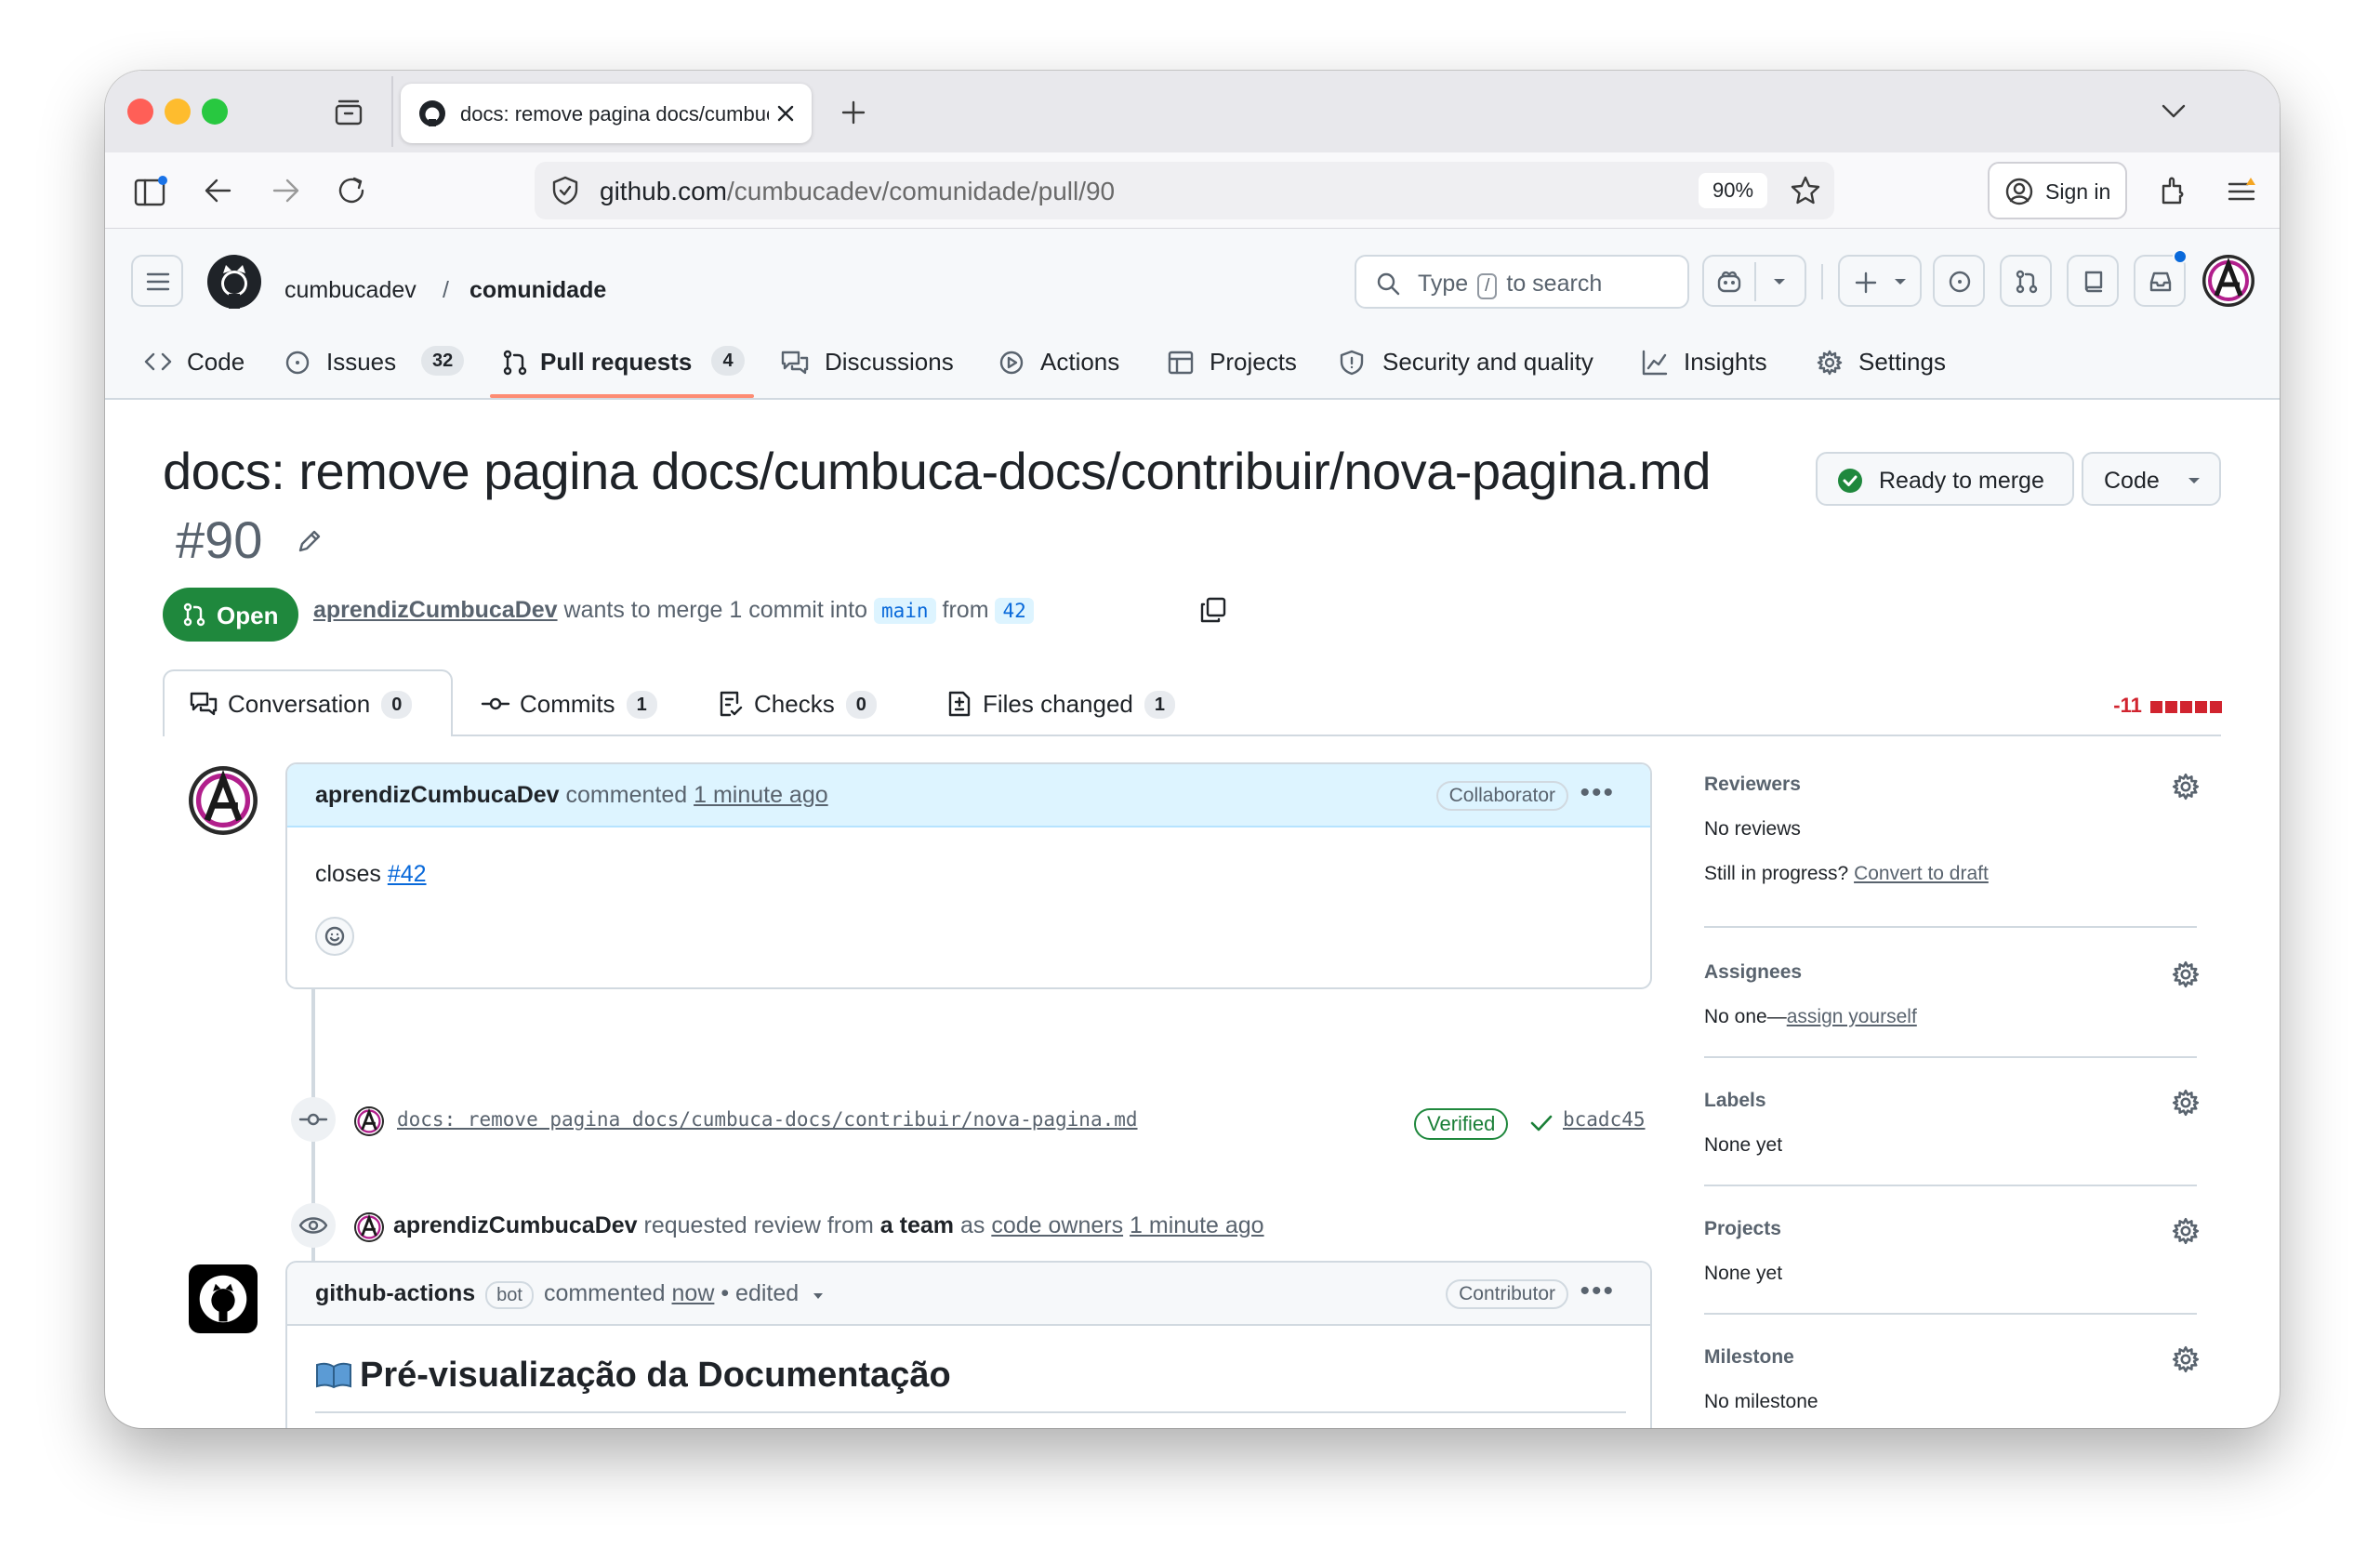  Describe the element at coordinates (917, 1225) in the screenshot. I see `review-team: a team` at that location.